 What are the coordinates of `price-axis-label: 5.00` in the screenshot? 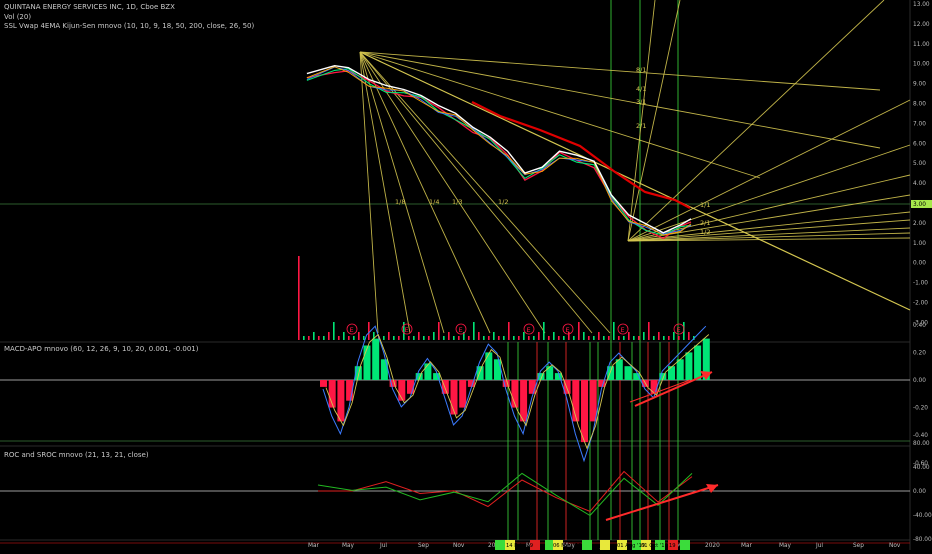 It's located at (919, 164).